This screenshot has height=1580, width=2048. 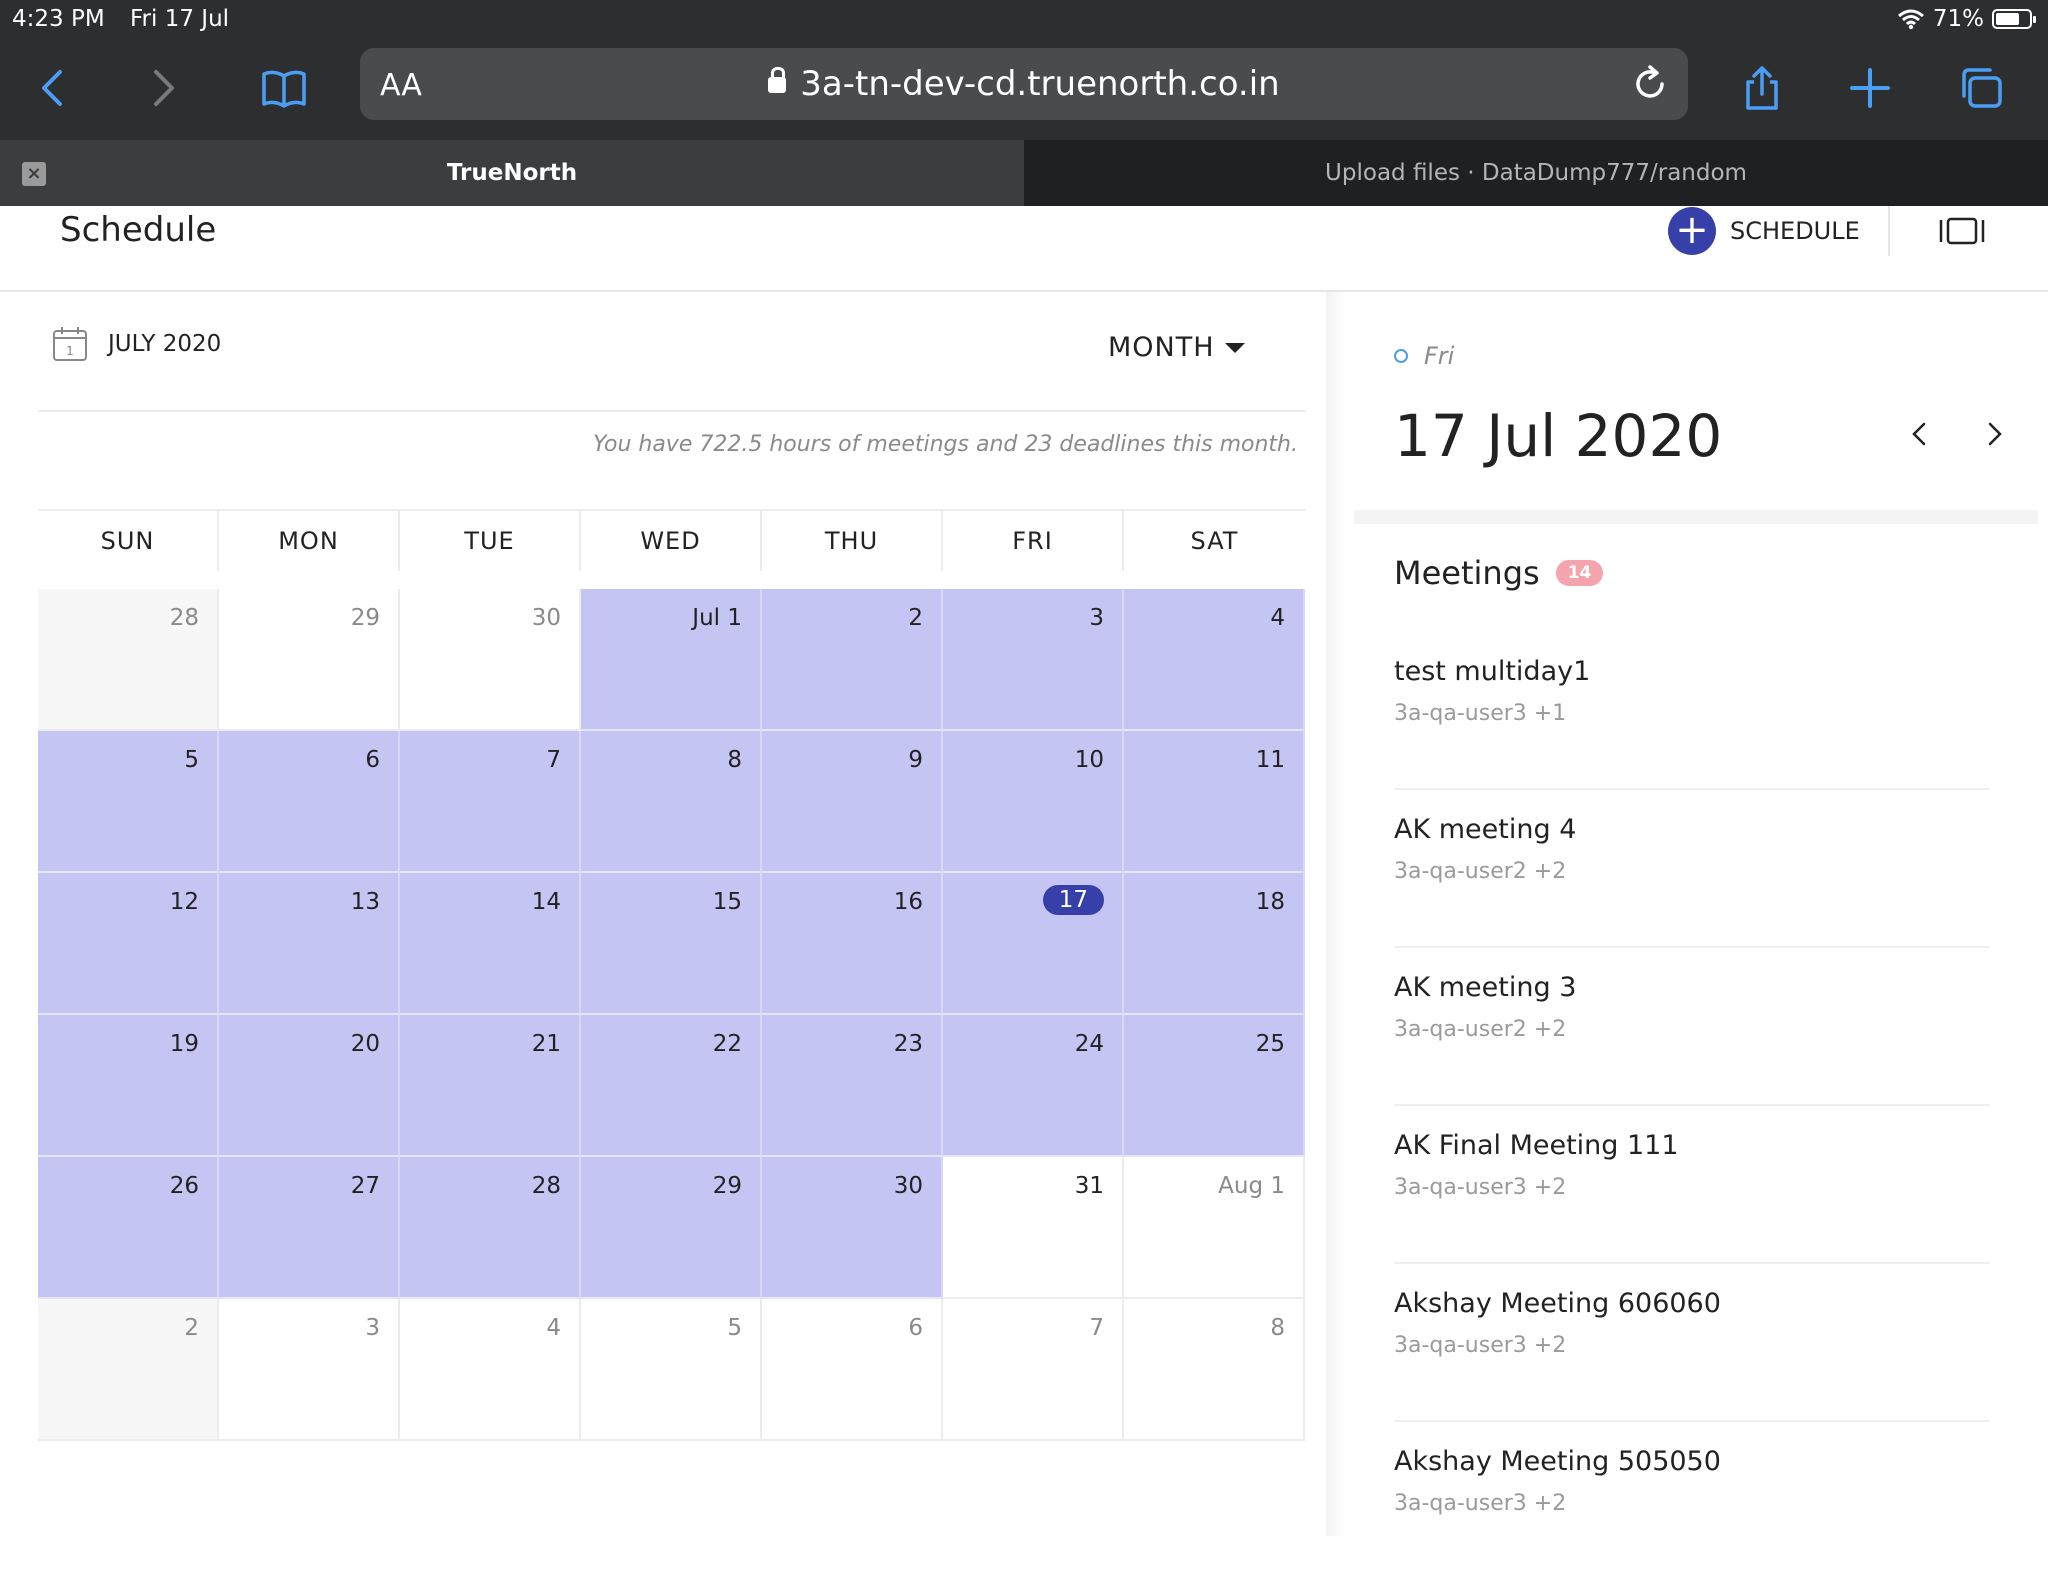 I want to click on calendar-day: 13, so click(x=309, y=944).